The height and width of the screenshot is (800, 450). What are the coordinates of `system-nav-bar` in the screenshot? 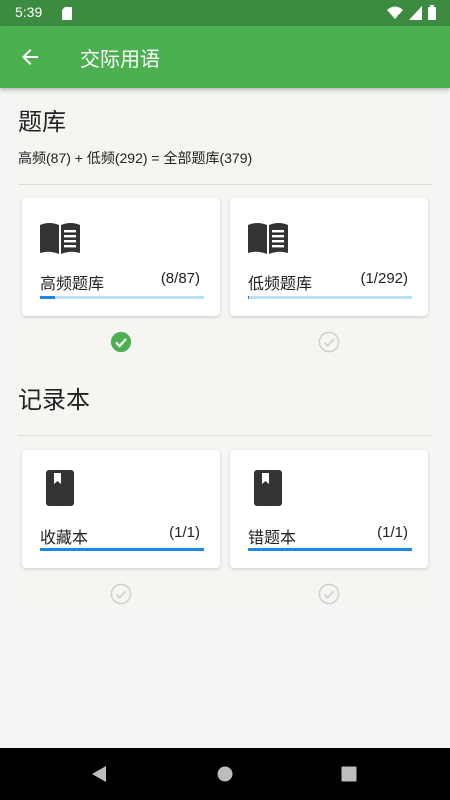 It's located at (225, 774).